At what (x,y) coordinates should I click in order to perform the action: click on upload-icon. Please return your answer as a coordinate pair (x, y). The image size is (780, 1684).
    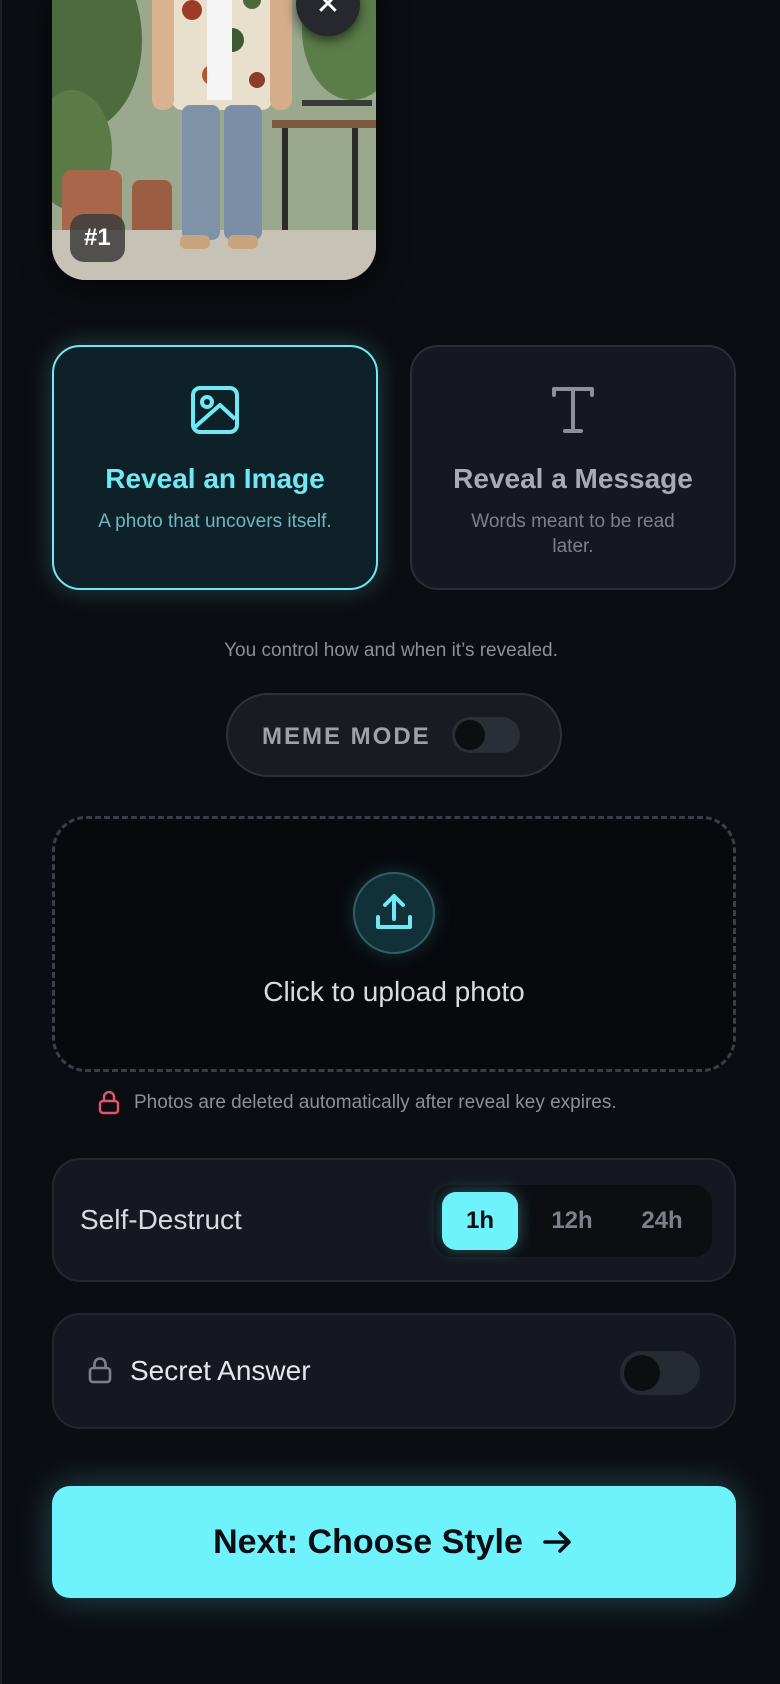
    Looking at the image, I should click on (394, 913).